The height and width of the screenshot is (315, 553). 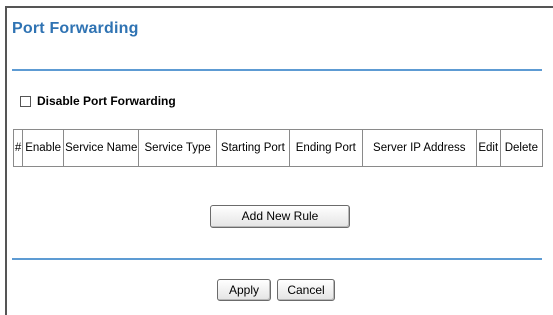 What do you see at coordinates (280, 216) in the screenshot?
I see `add-new-rule-button: Add New Rule` at bounding box center [280, 216].